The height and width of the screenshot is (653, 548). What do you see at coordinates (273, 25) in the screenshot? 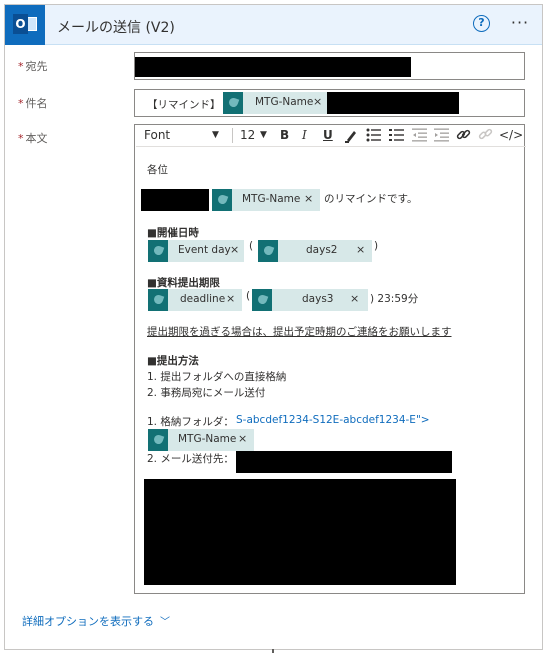
I see `action-header: O メールの送信 (V2) ? ···` at bounding box center [273, 25].